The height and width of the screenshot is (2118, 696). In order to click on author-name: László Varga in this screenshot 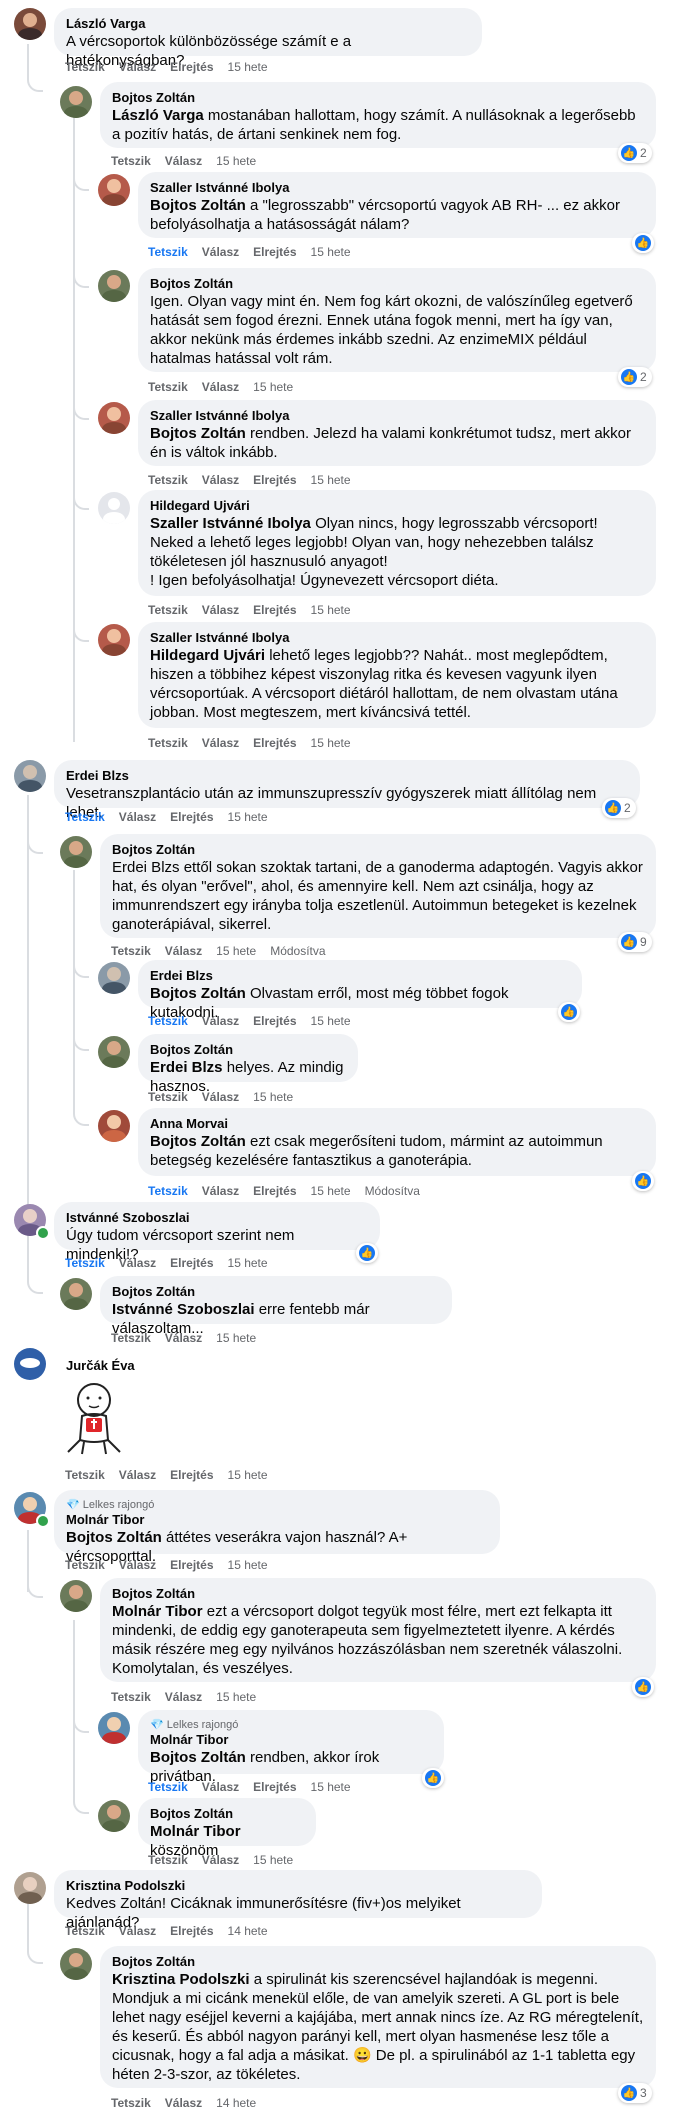, I will do `click(268, 24)`.